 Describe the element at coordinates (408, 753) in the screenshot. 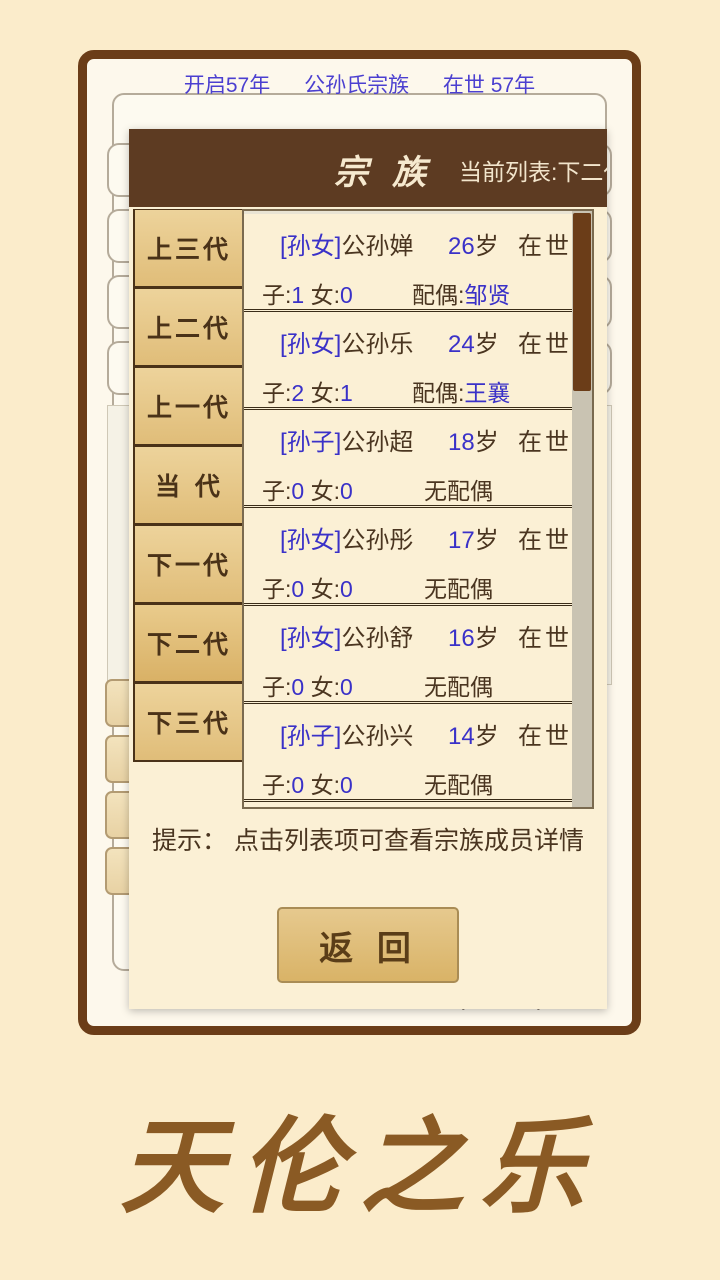

I see `member-row: [孙子]公孙兴 14岁 在世子:0 女:0 无配偶` at that location.